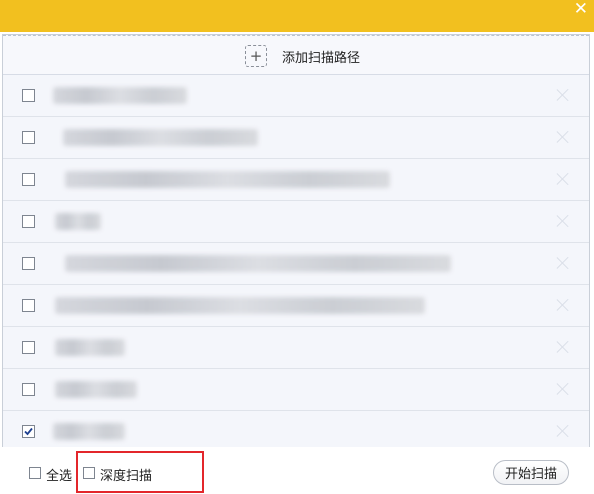  I want to click on add-icon: +, so click(256, 56).